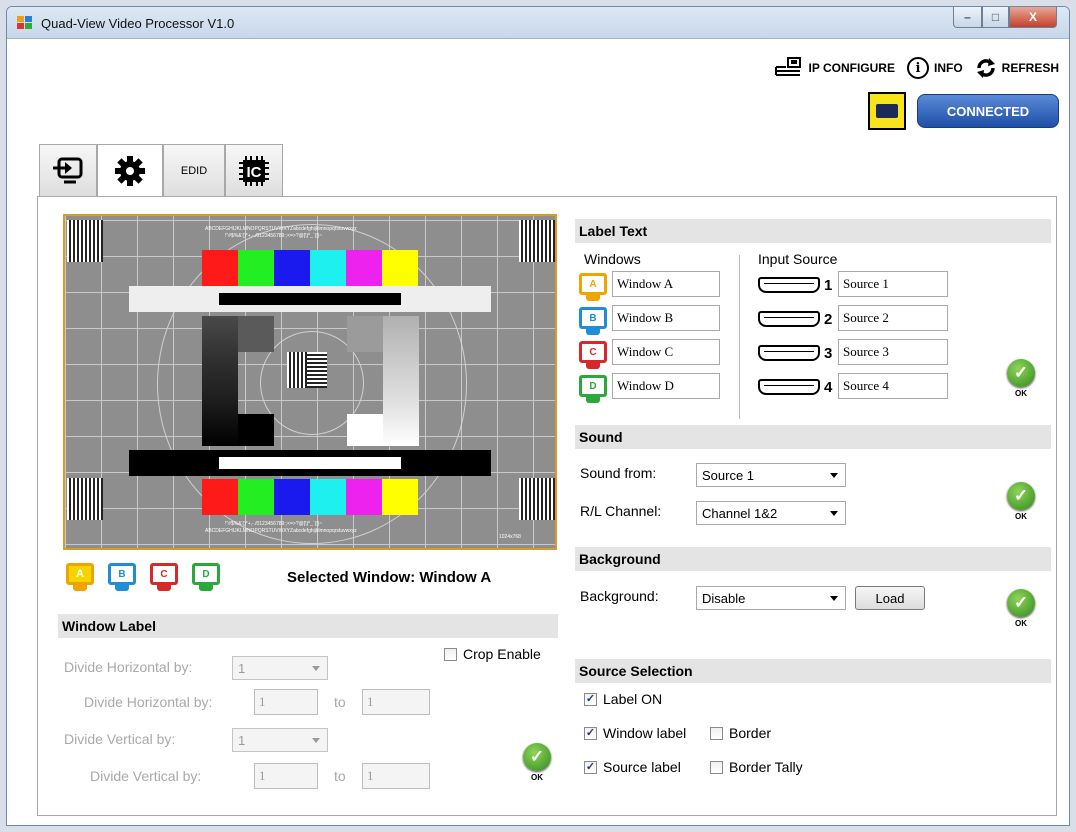 The image size is (1076, 832). What do you see at coordinates (995, 17) in the screenshot?
I see `maximize-button: □` at bounding box center [995, 17].